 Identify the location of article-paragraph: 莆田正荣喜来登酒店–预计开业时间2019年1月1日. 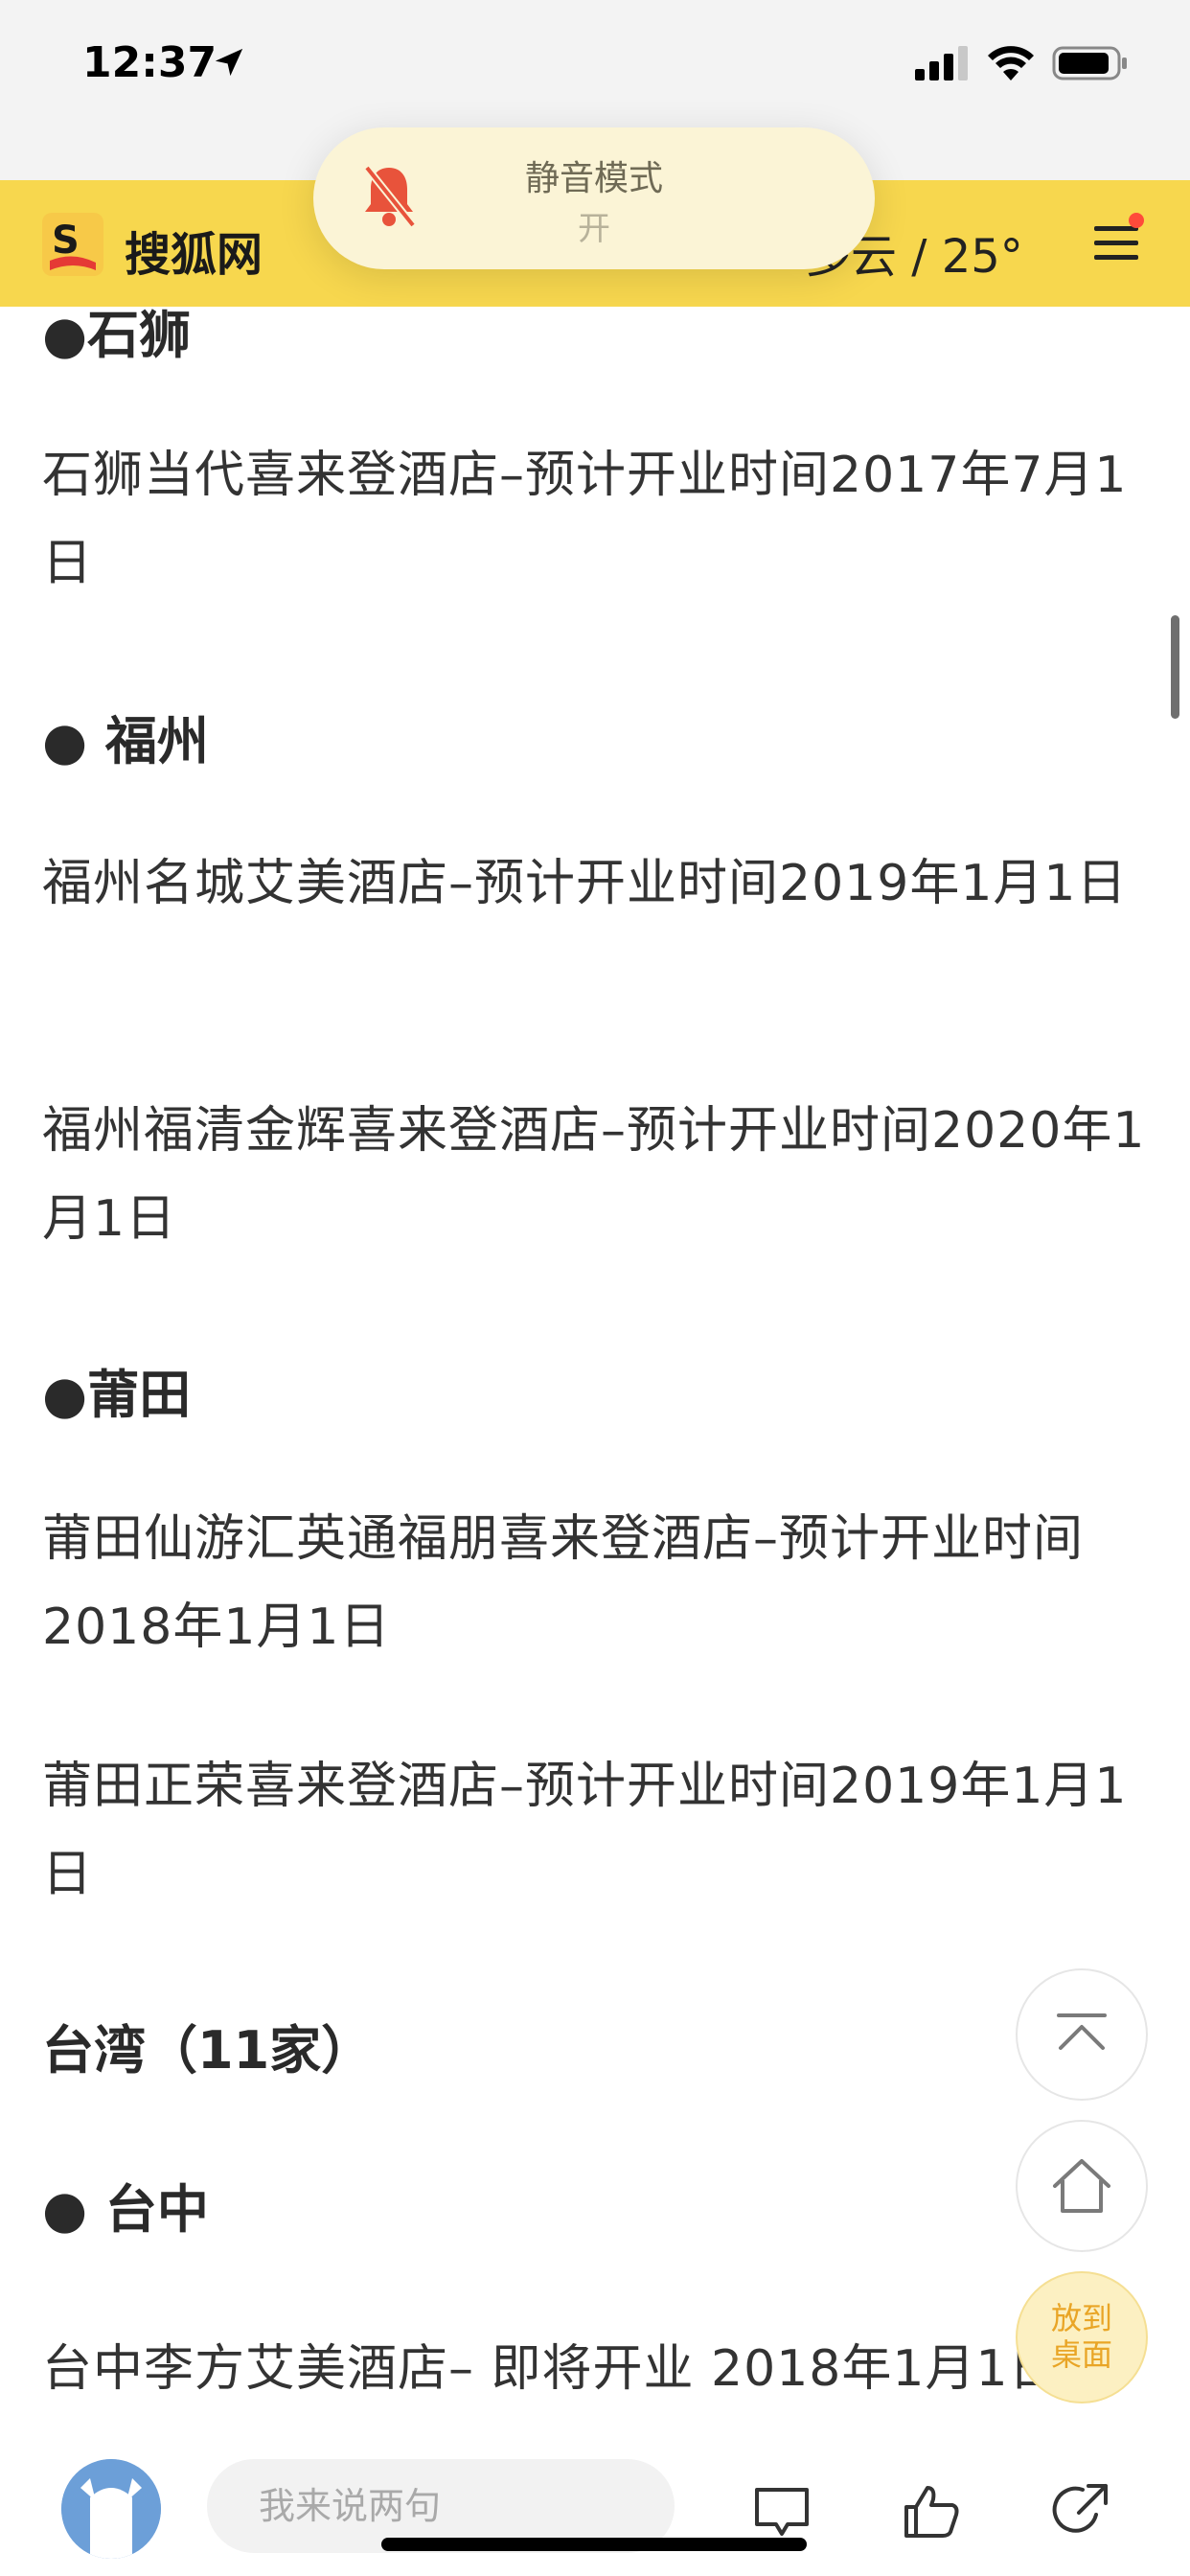
(585, 1830).